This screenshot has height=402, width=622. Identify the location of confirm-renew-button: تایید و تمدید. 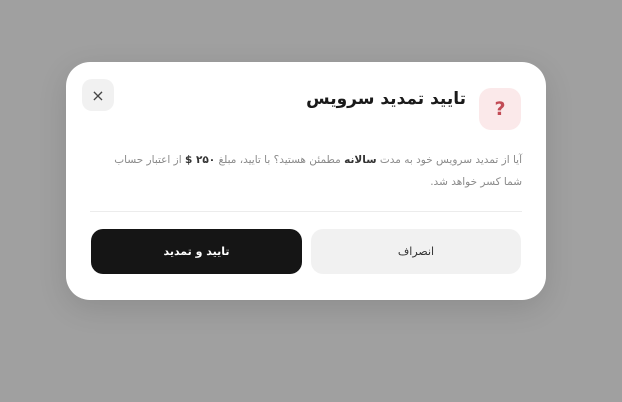
(196, 251).